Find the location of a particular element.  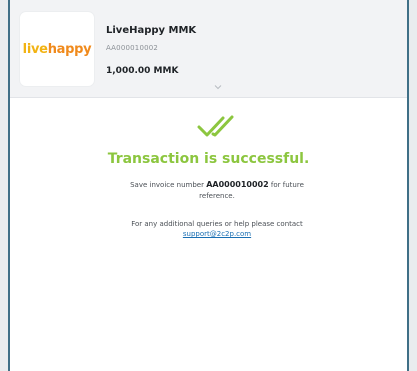

invoice-number: AA000010002 is located at coordinates (237, 184).